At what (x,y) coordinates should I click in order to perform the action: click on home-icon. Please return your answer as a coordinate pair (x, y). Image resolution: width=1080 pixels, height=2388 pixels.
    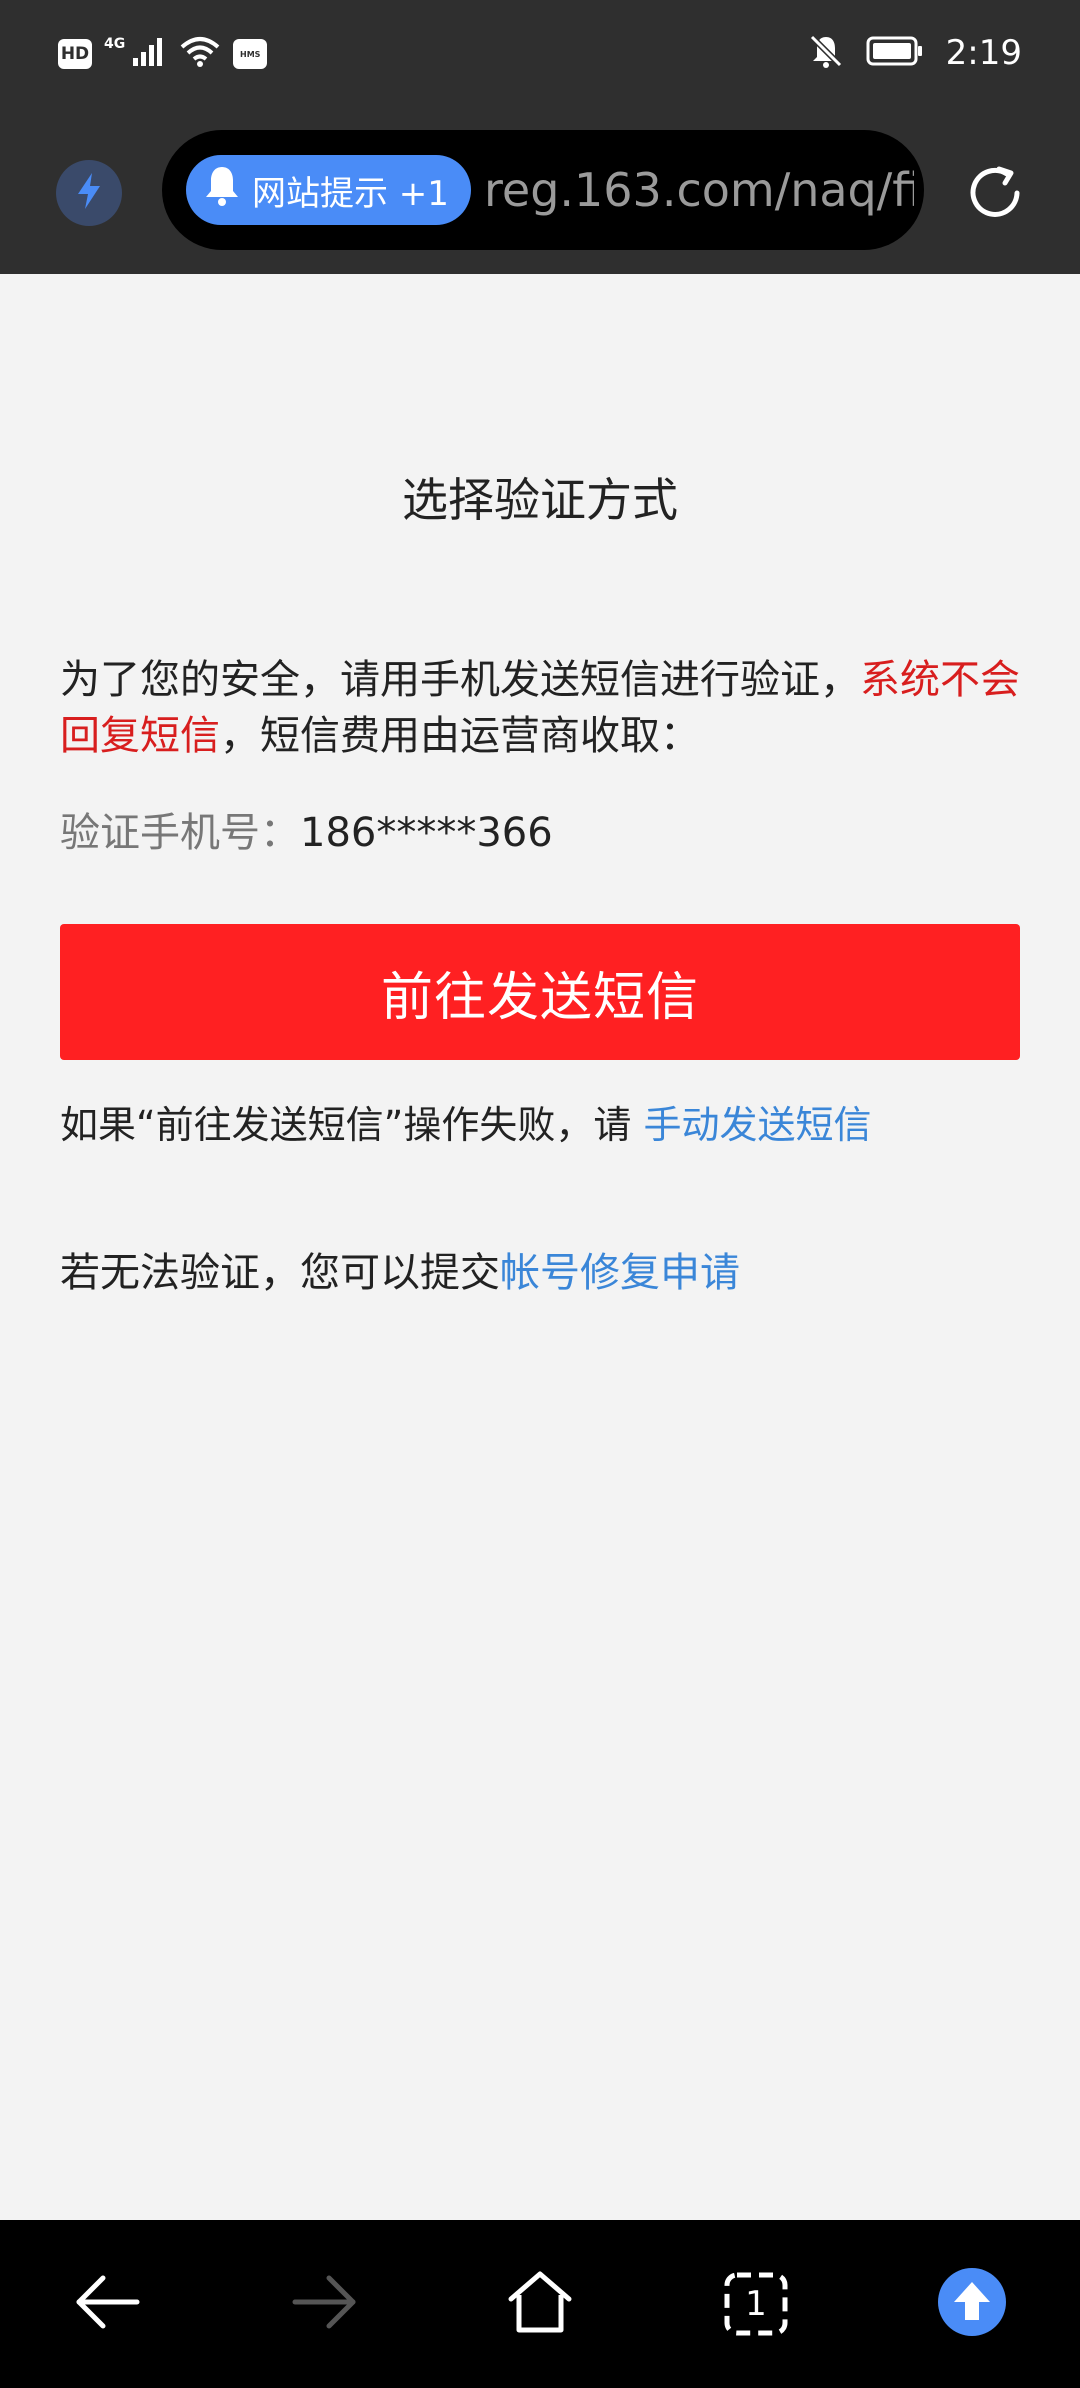
    Looking at the image, I should click on (540, 2304).